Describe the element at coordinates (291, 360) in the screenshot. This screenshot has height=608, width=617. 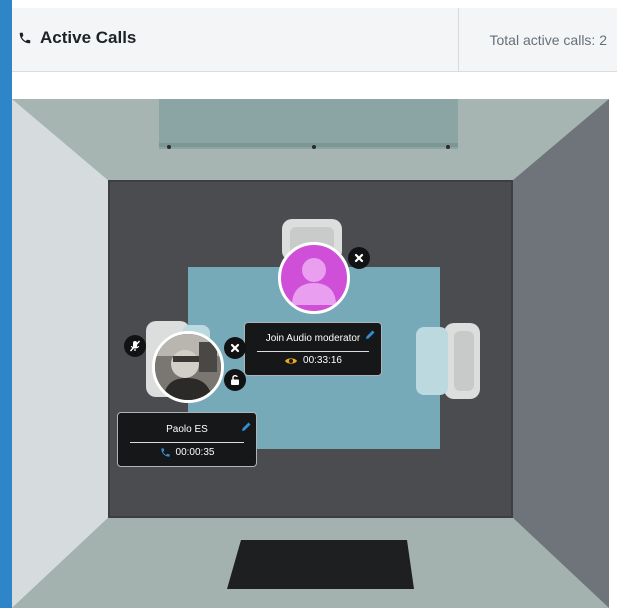
I see `eye-icon` at that location.